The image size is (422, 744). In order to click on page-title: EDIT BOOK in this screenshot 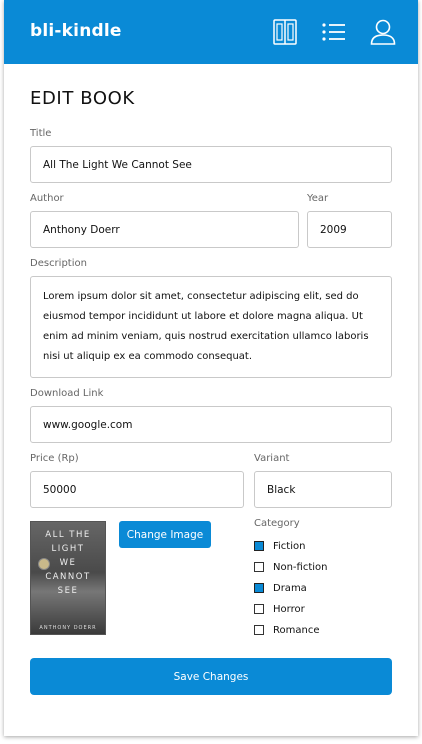, I will do `click(82, 98)`.